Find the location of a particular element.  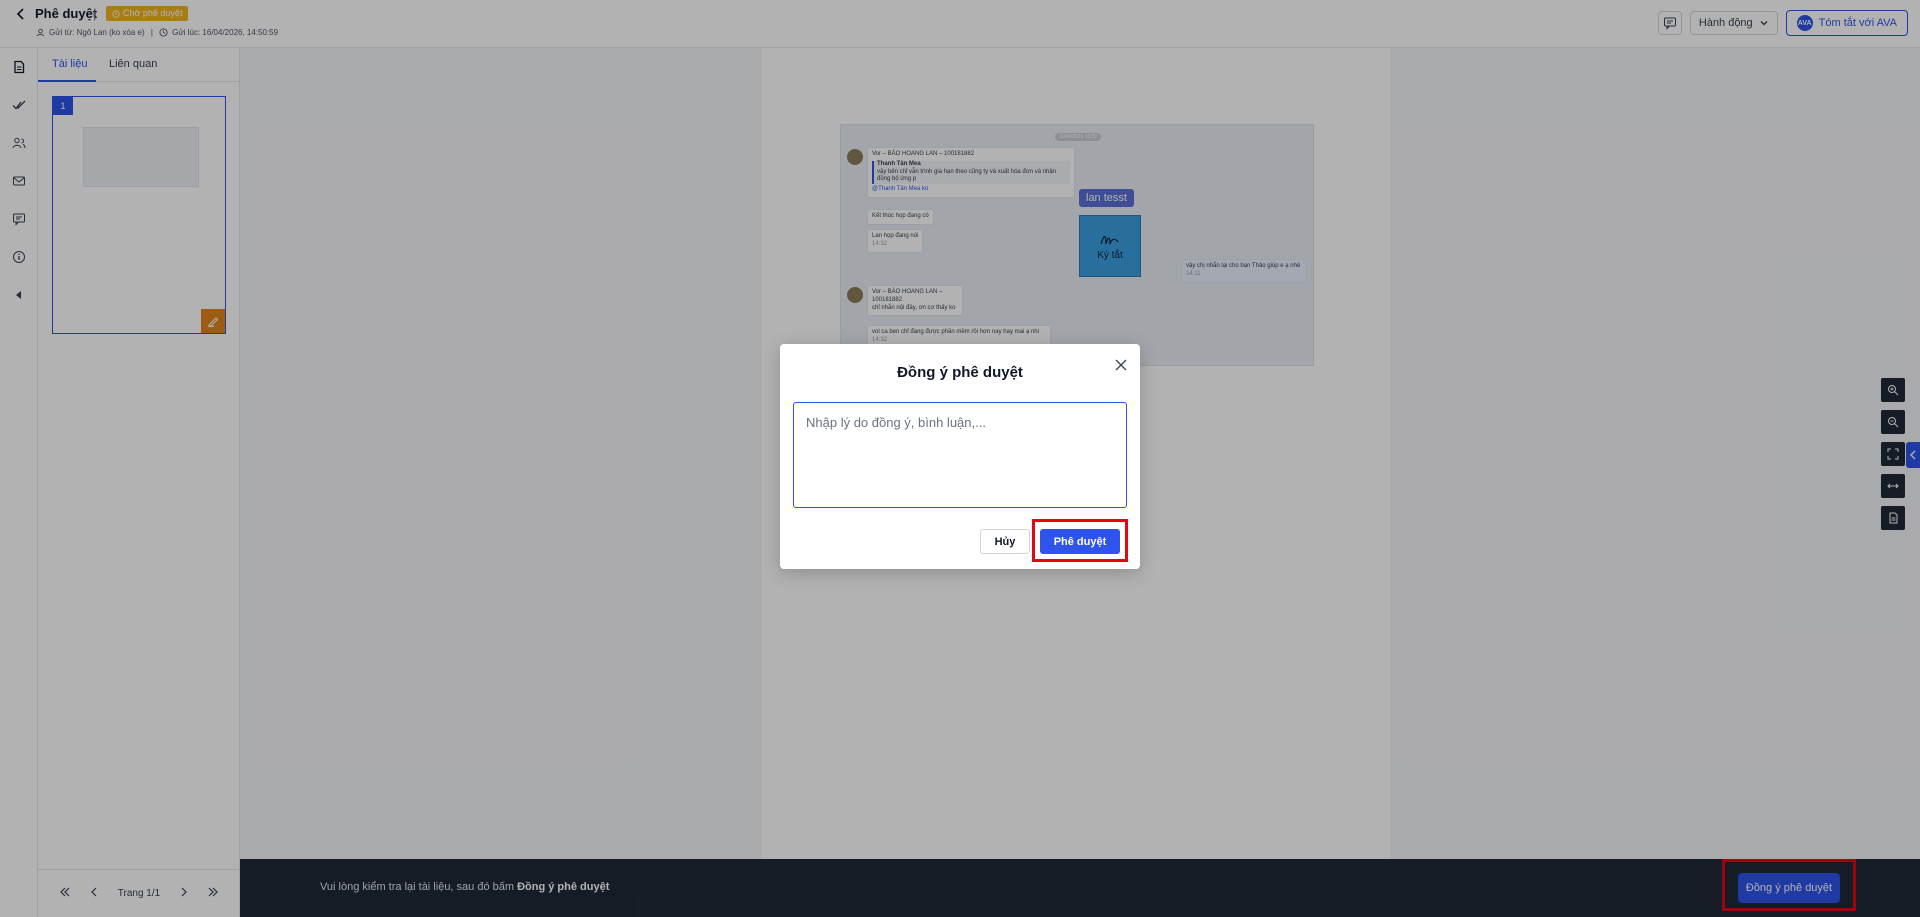

approve-comment-input is located at coordinates (960, 455).